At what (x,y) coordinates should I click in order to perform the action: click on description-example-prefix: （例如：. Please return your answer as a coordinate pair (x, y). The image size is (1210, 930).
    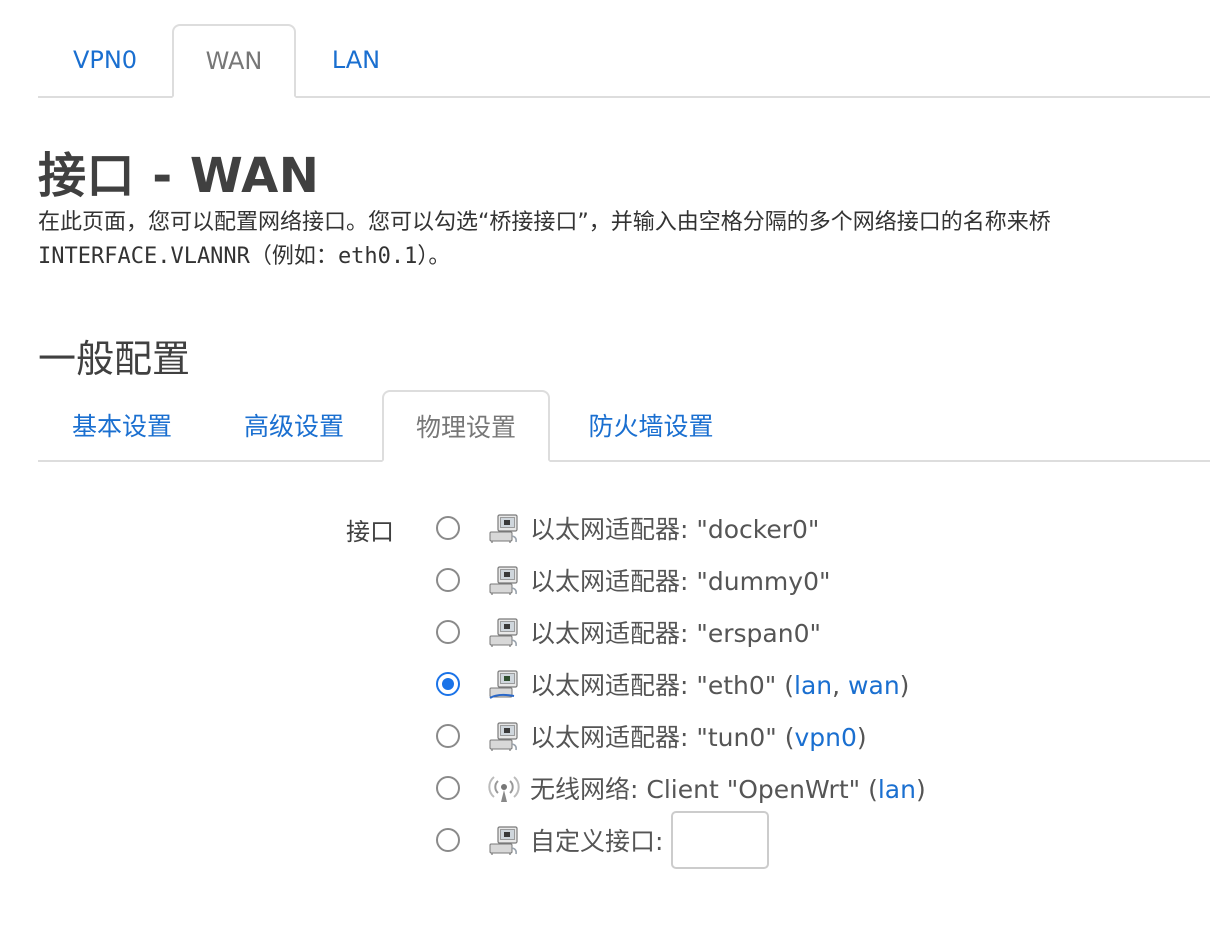
    Looking at the image, I should click on (293, 256).